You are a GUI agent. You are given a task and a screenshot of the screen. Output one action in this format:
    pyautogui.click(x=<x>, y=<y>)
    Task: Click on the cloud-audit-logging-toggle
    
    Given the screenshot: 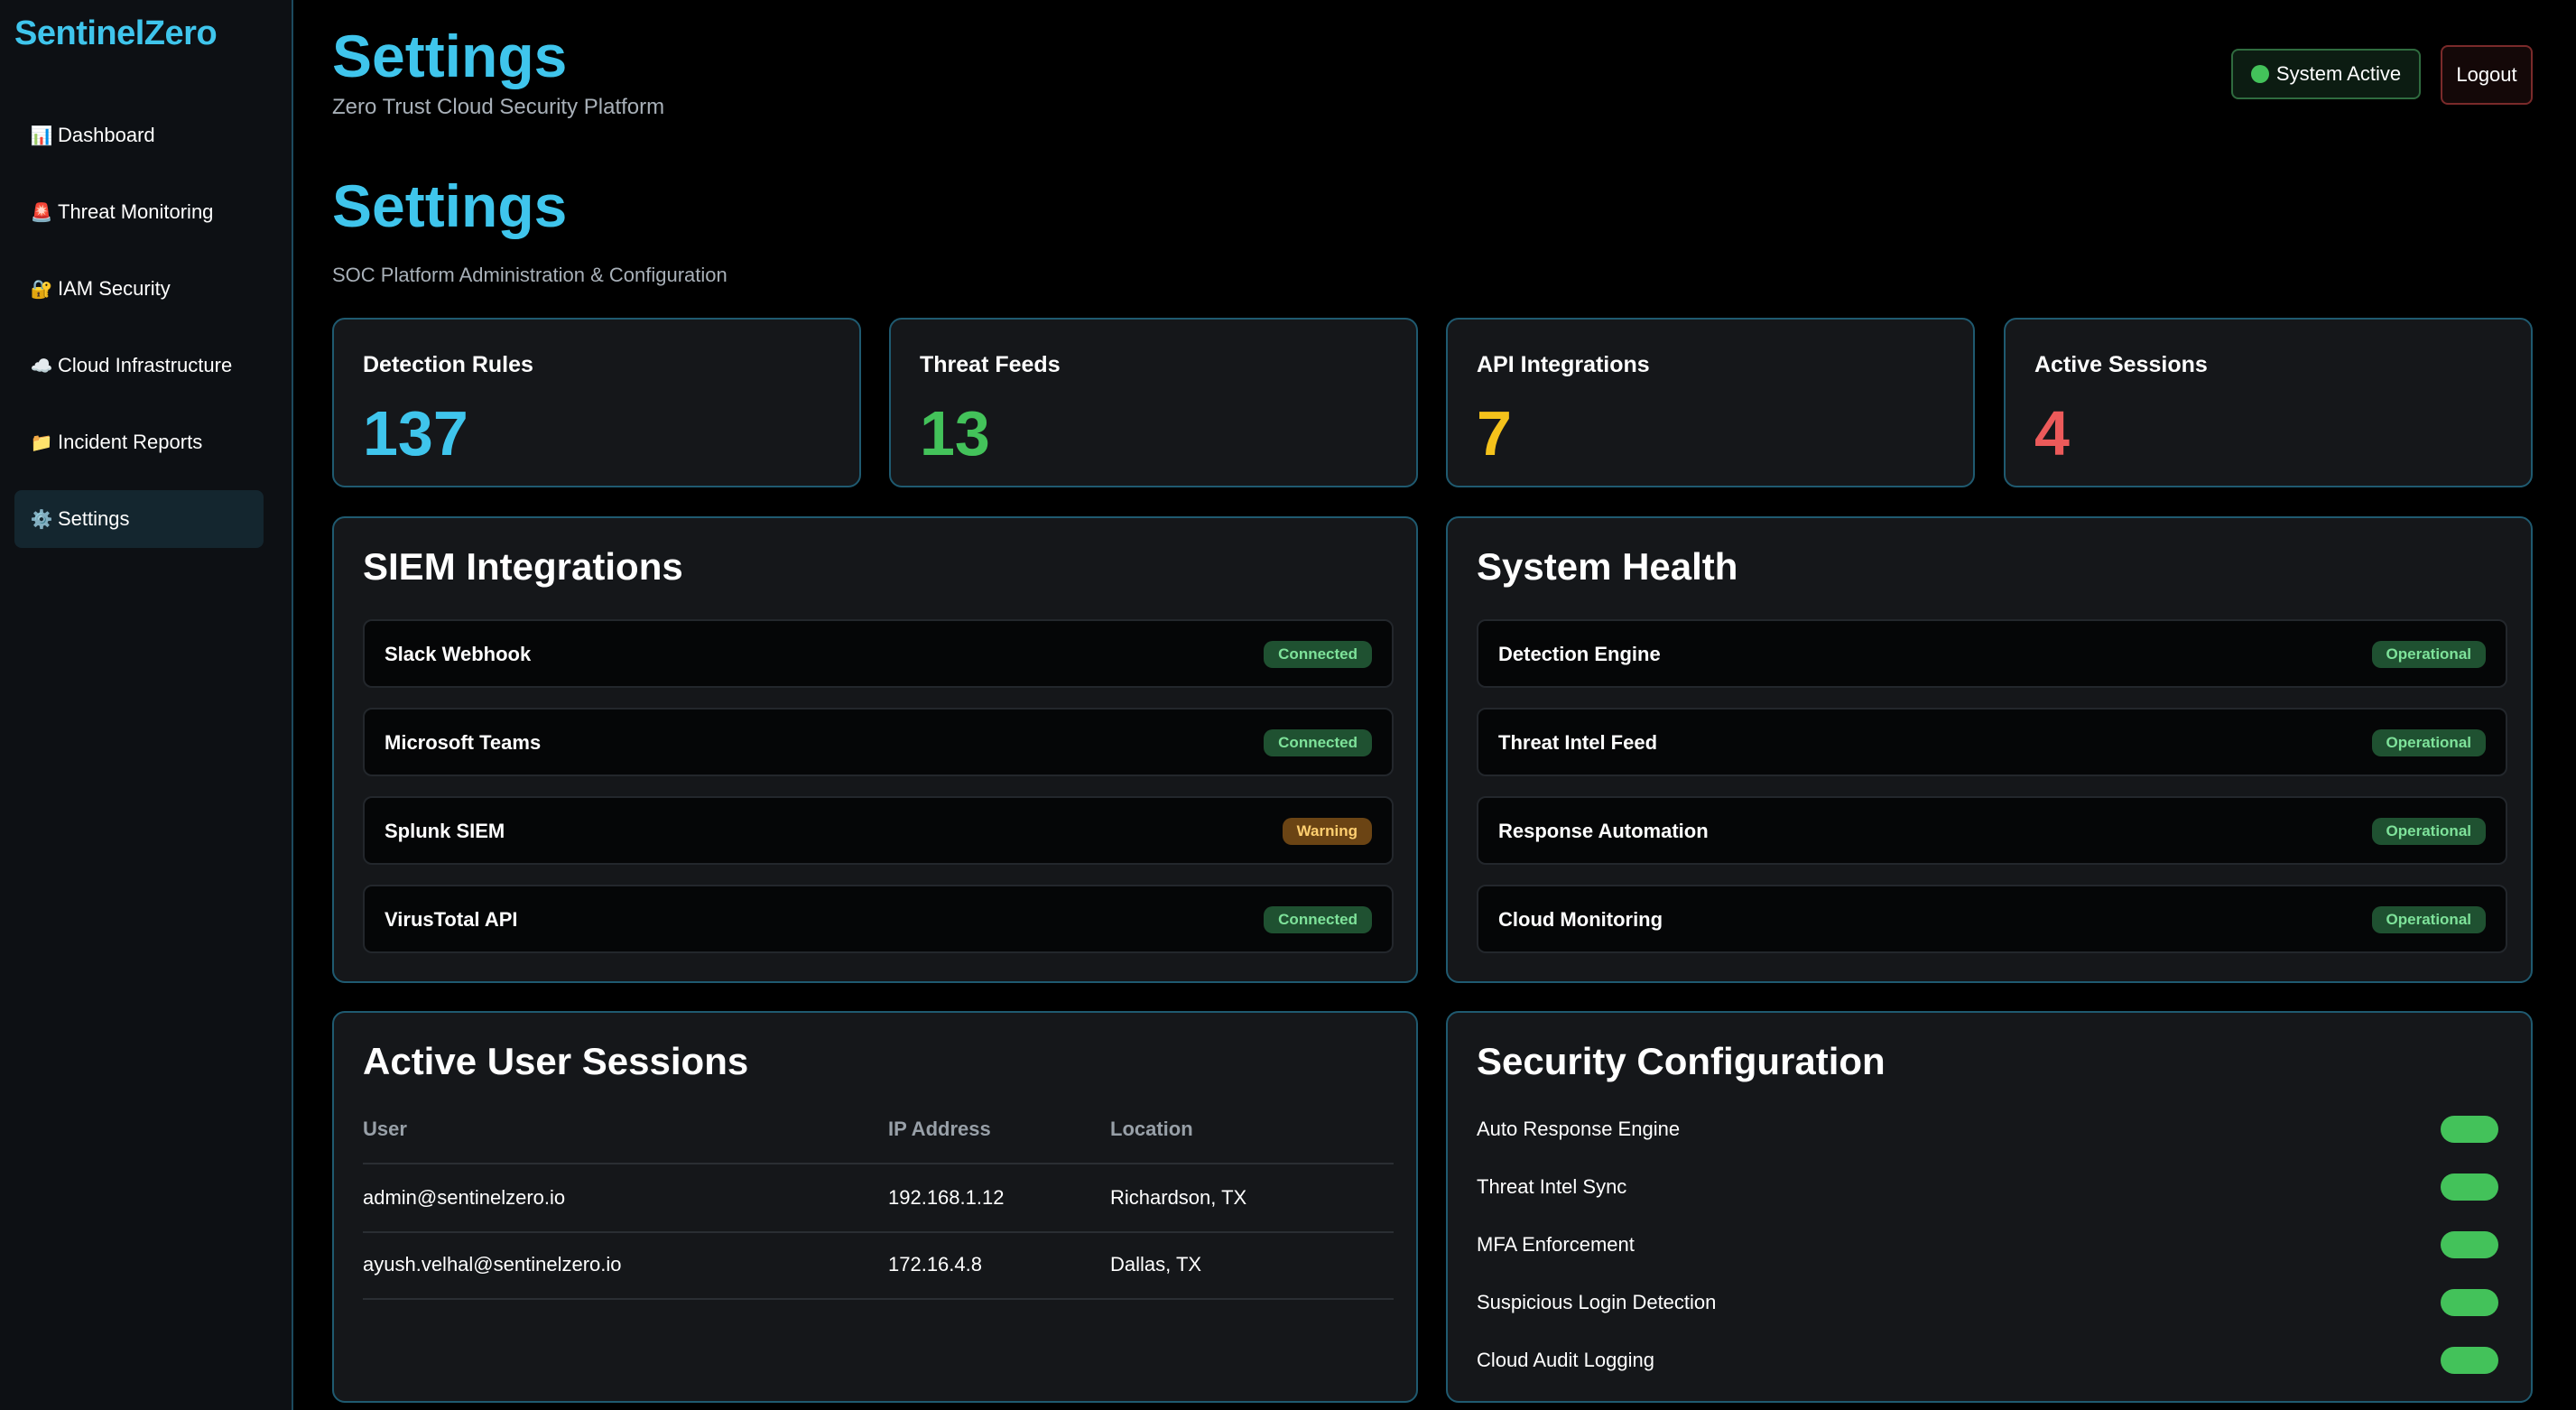 What is the action you would take?
    pyautogui.click(x=2469, y=1360)
    